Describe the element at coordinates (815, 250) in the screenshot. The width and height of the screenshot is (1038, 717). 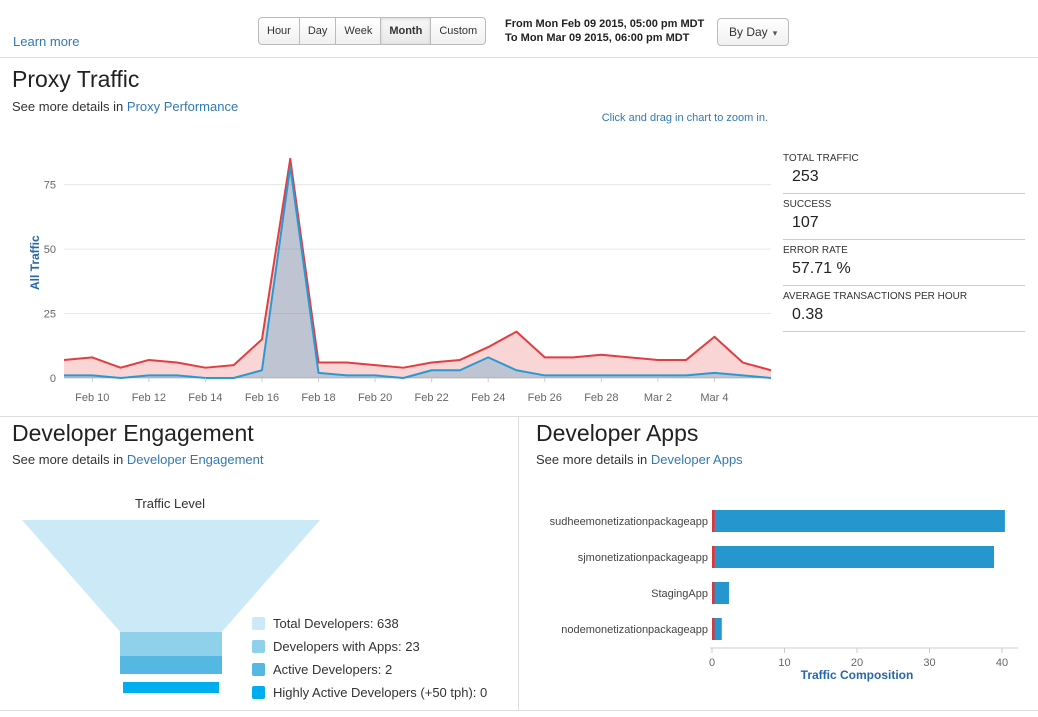
I see `stat-label: ERROR RATE` at that location.